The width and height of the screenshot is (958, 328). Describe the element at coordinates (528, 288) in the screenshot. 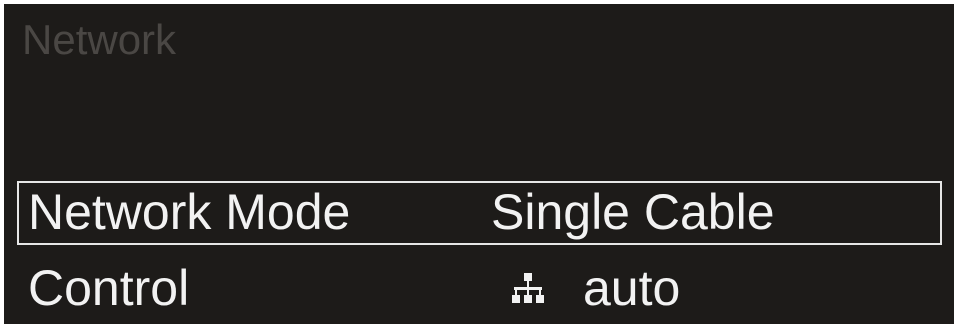

I see `network-tree-icon` at that location.